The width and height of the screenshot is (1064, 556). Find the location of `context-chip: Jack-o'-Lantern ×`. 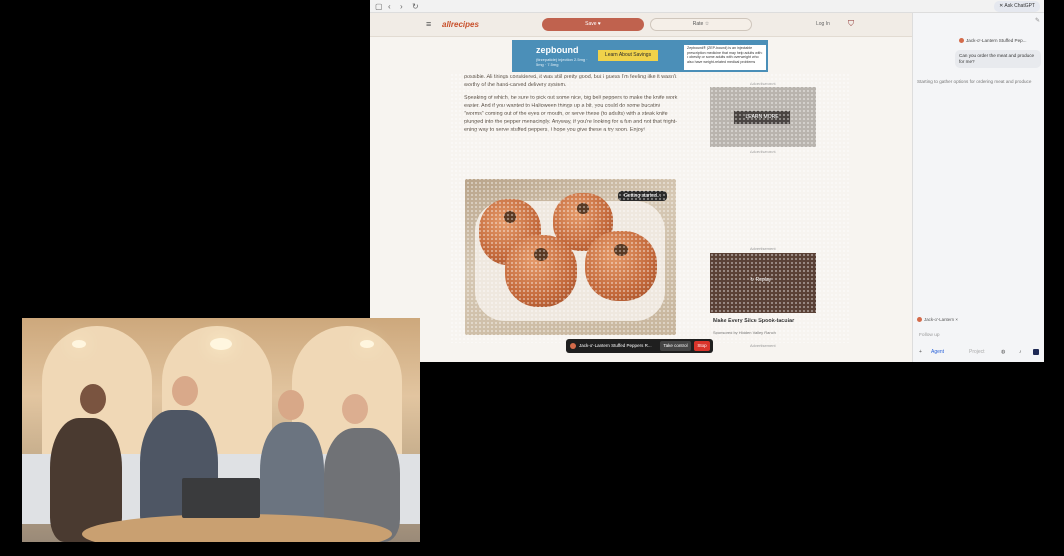

context-chip: Jack-o'-Lantern × is located at coordinates (937, 320).